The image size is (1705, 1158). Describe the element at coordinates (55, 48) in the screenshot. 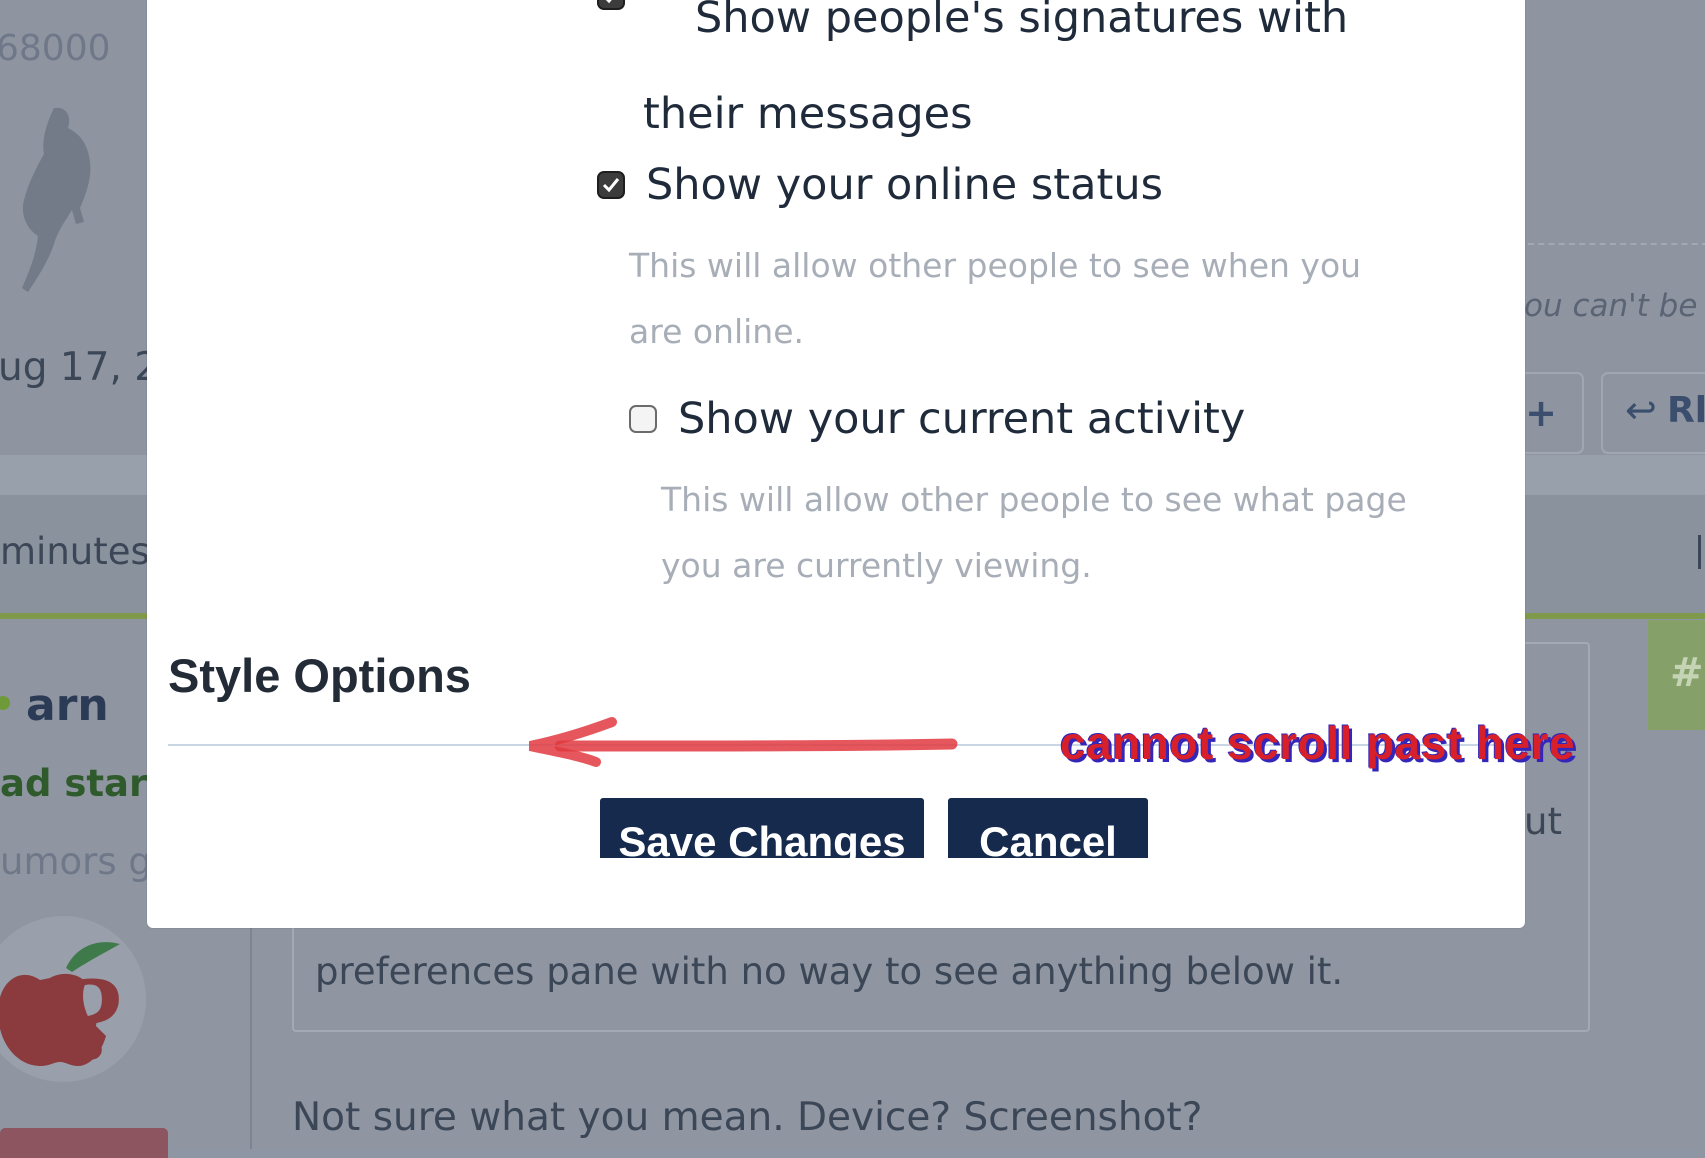

I see `bg-count-text: 68000` at that location.